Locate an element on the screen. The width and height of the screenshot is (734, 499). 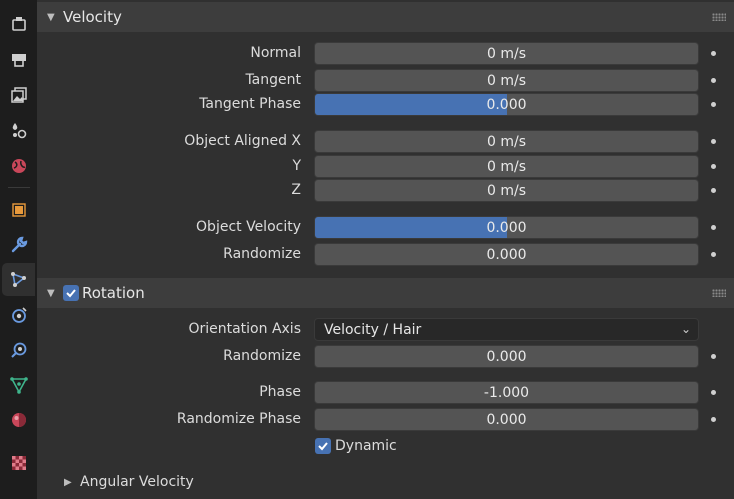
tab-modifiers is located at coordinates (18, 244).